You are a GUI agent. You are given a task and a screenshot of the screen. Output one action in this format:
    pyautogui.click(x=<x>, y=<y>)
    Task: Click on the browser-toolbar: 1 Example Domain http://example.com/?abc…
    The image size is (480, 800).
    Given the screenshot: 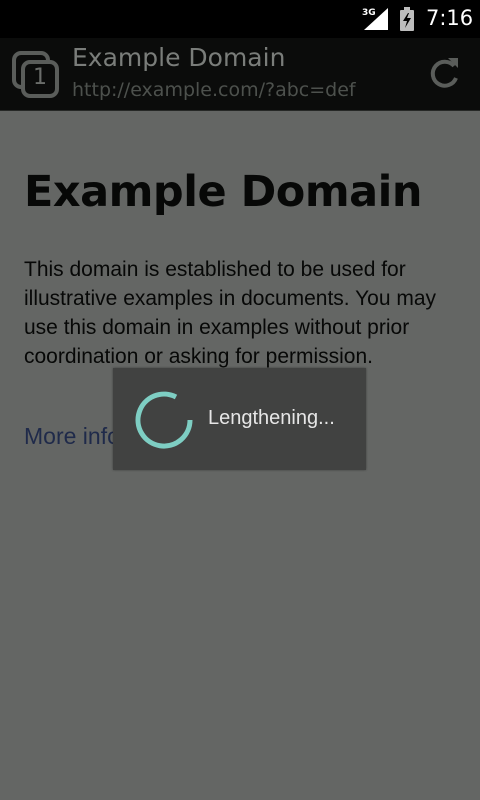 What is the action you would take?
    pyautogui.click(x=240, y=74)
    